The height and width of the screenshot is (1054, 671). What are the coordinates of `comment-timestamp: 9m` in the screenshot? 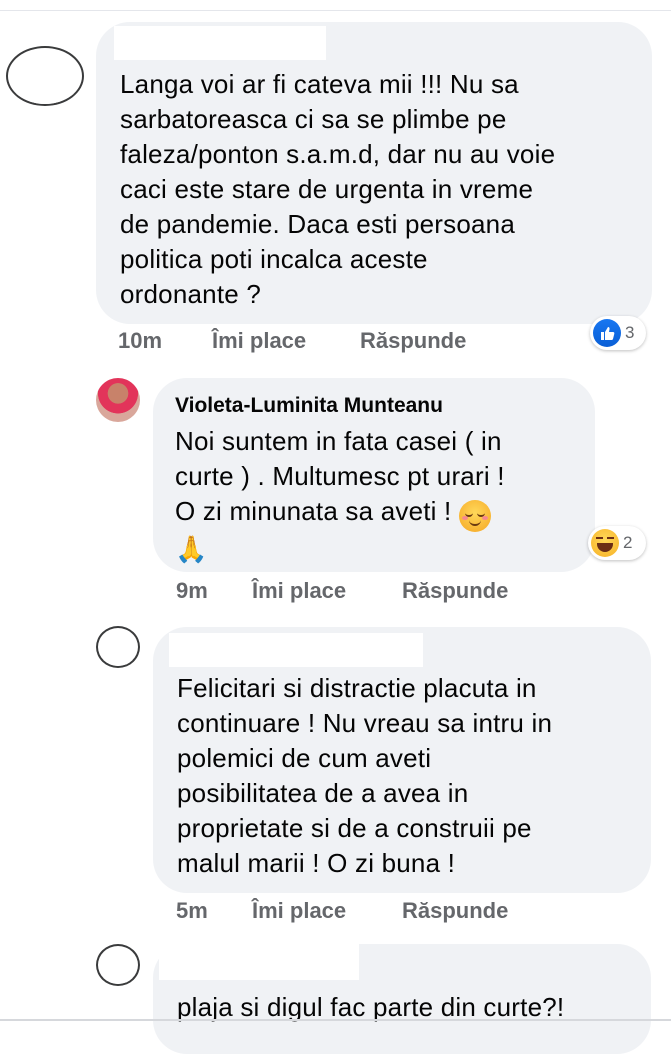 It's located at (214, 591).